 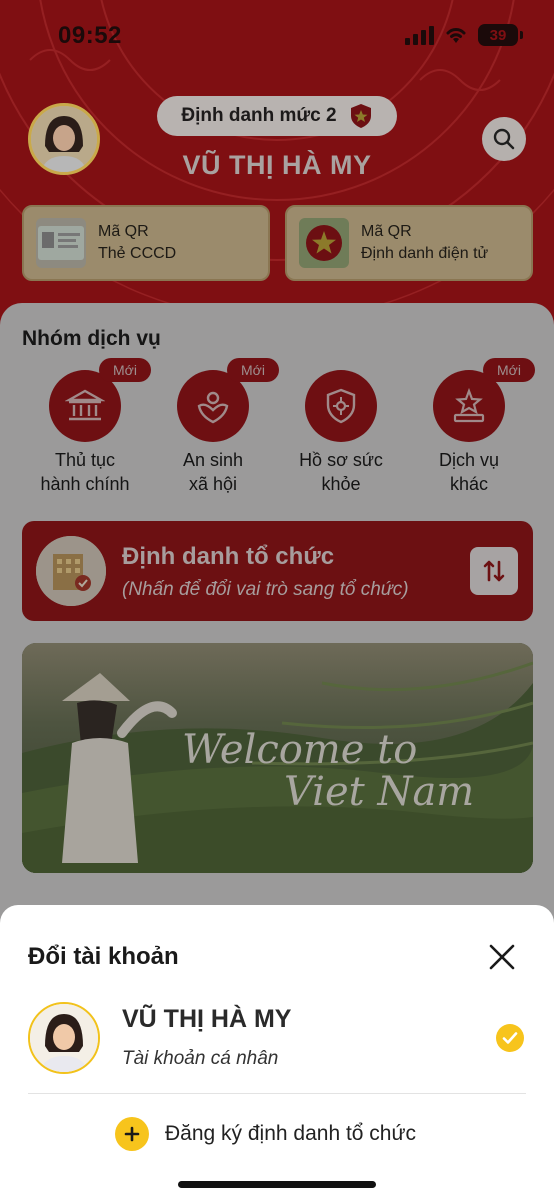 I want to click on qr-card-digital-id: Mã QR Định danh điện tử, so click(x=409, y=243).